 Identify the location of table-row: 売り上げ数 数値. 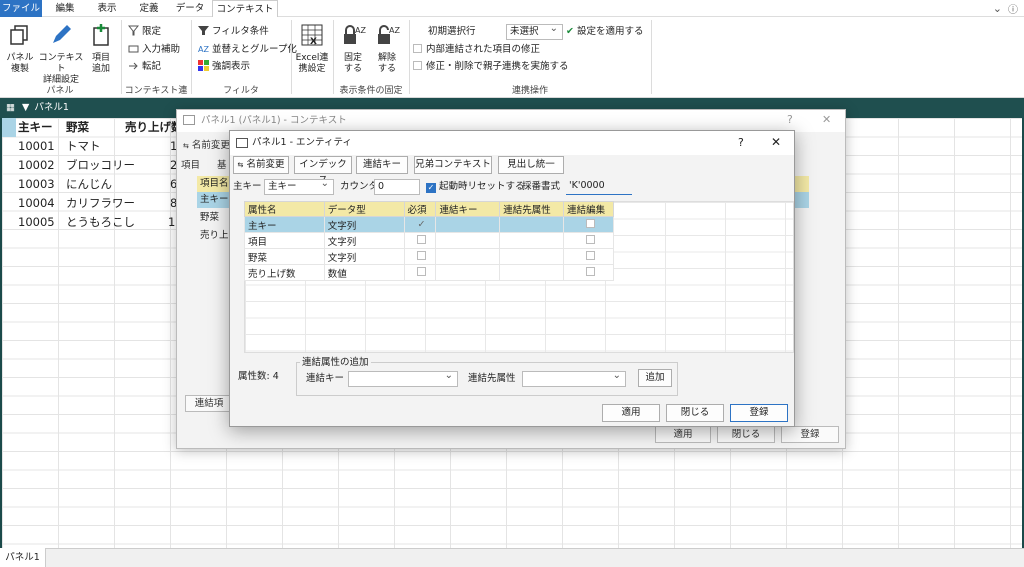
(429, 272).